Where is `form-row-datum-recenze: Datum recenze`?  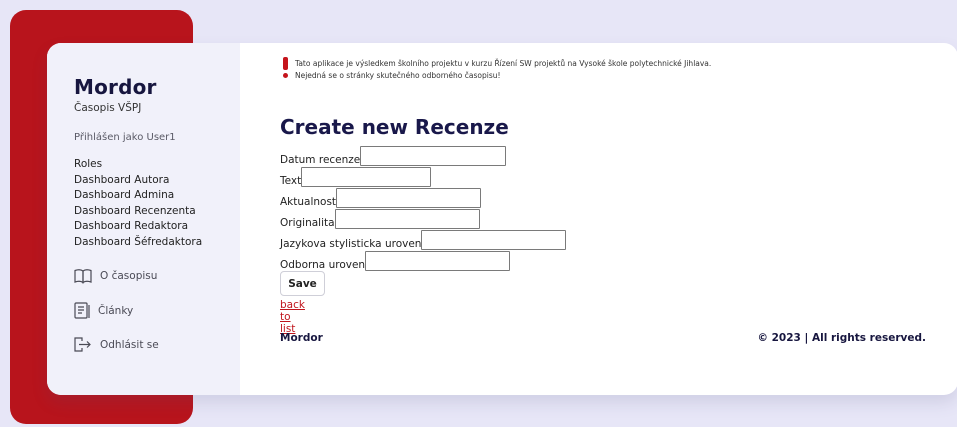
form-row-datum-recenze: Datum recenze is located at coordinates (393, 156).